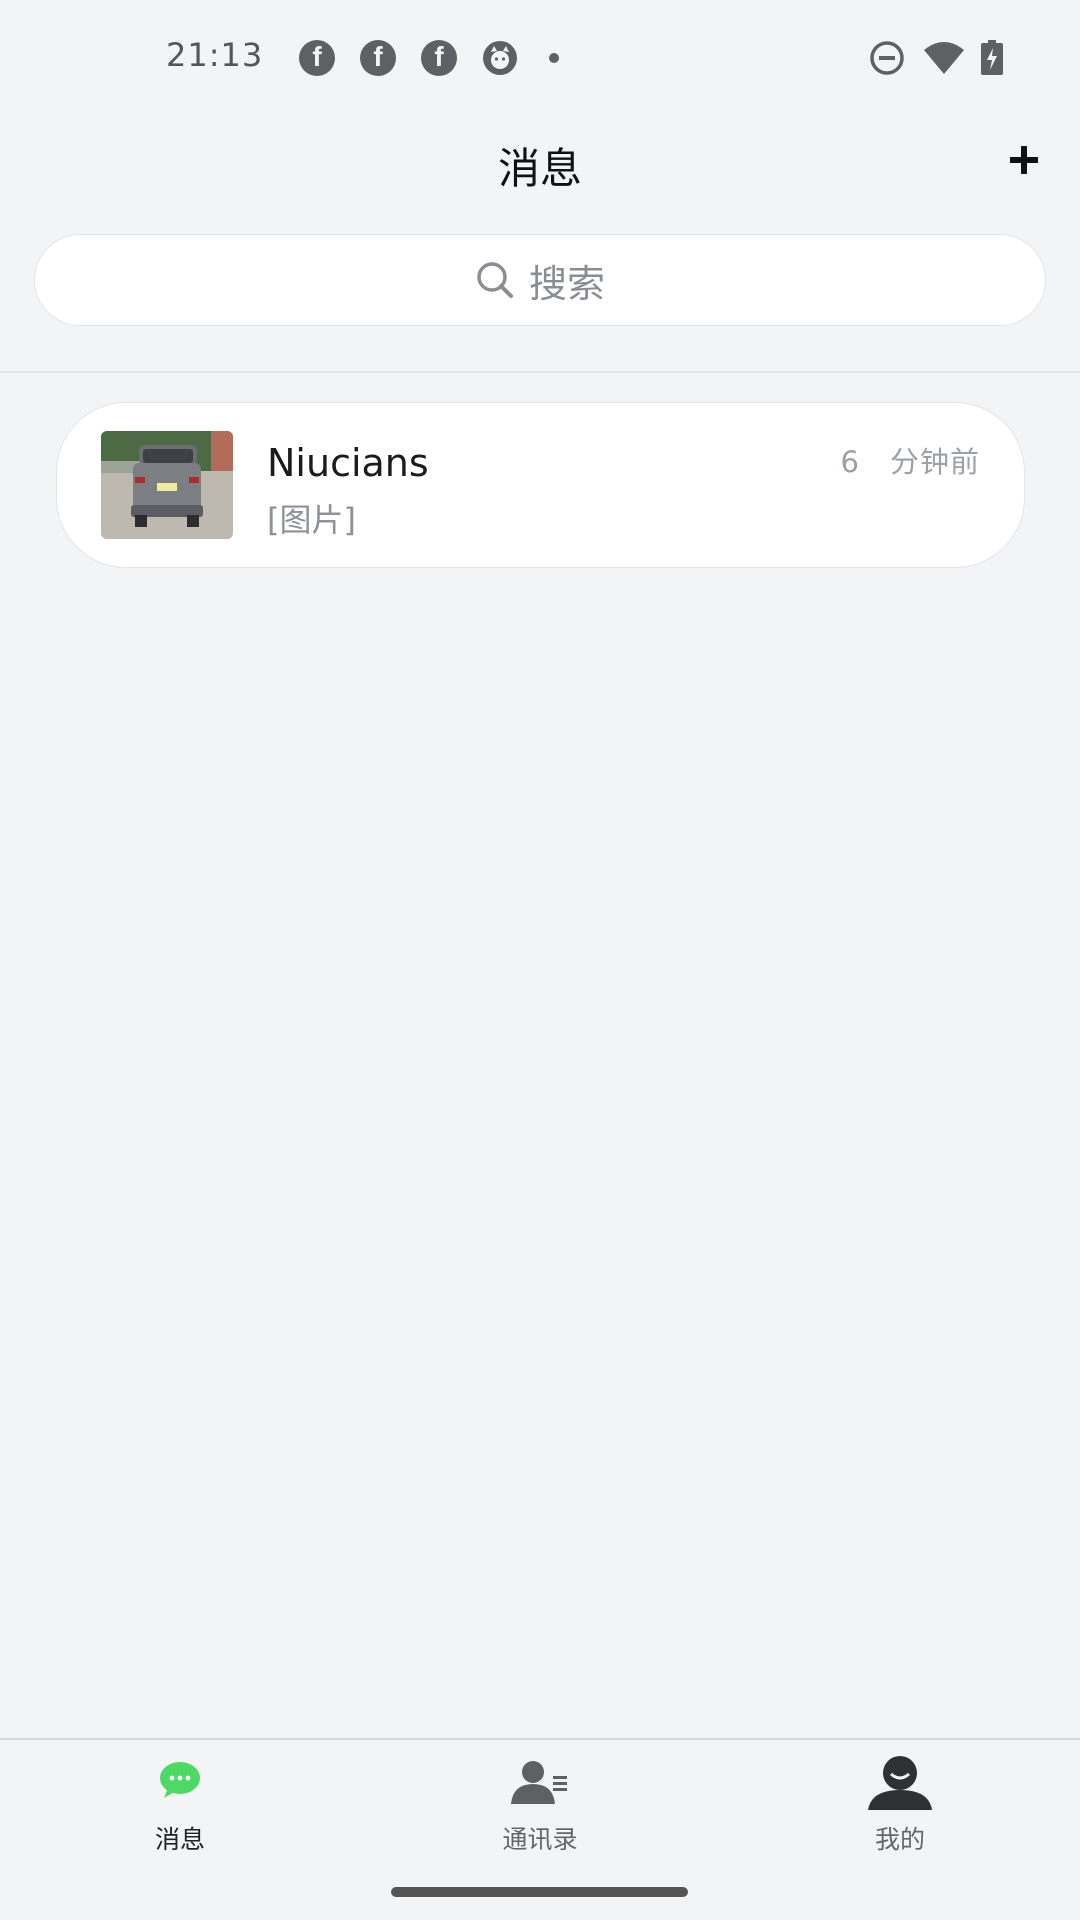  I want to click on profile-icon, so click(900, 1783).